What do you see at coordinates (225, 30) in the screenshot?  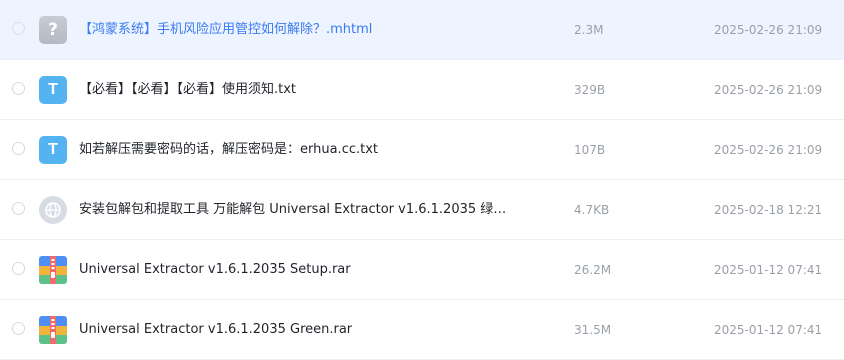 I see `file-name: 【鸿蒙系统】手机风险应用管控如何解除？.mhtml` at bounding box center [225, 30].